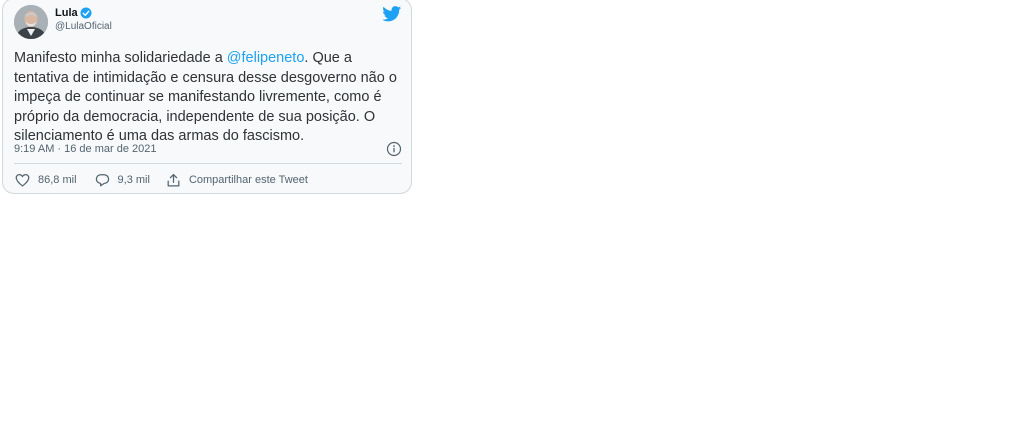 The height and width of the screenshot is (424, 1024). What do you see at coordinates (57, 180) in the screenshot?
I see `like-count: 86,8 mil` at bounding box center [57, 180].